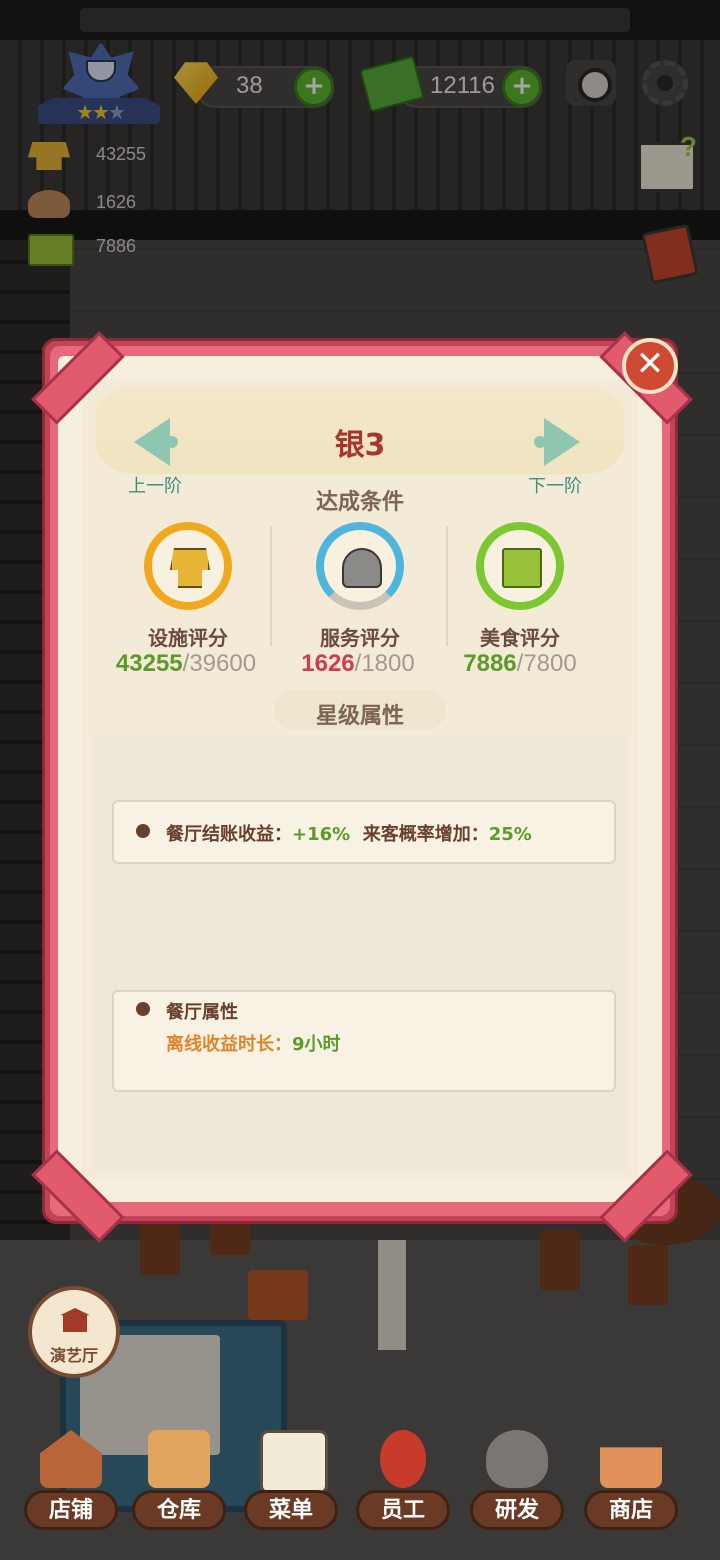 Image resolution: width=720 pixels, height=1560 pixels. Describe the element at coordinates (516, 1510) in the screenshot. I see `nav-research-label: 研发` at that location.